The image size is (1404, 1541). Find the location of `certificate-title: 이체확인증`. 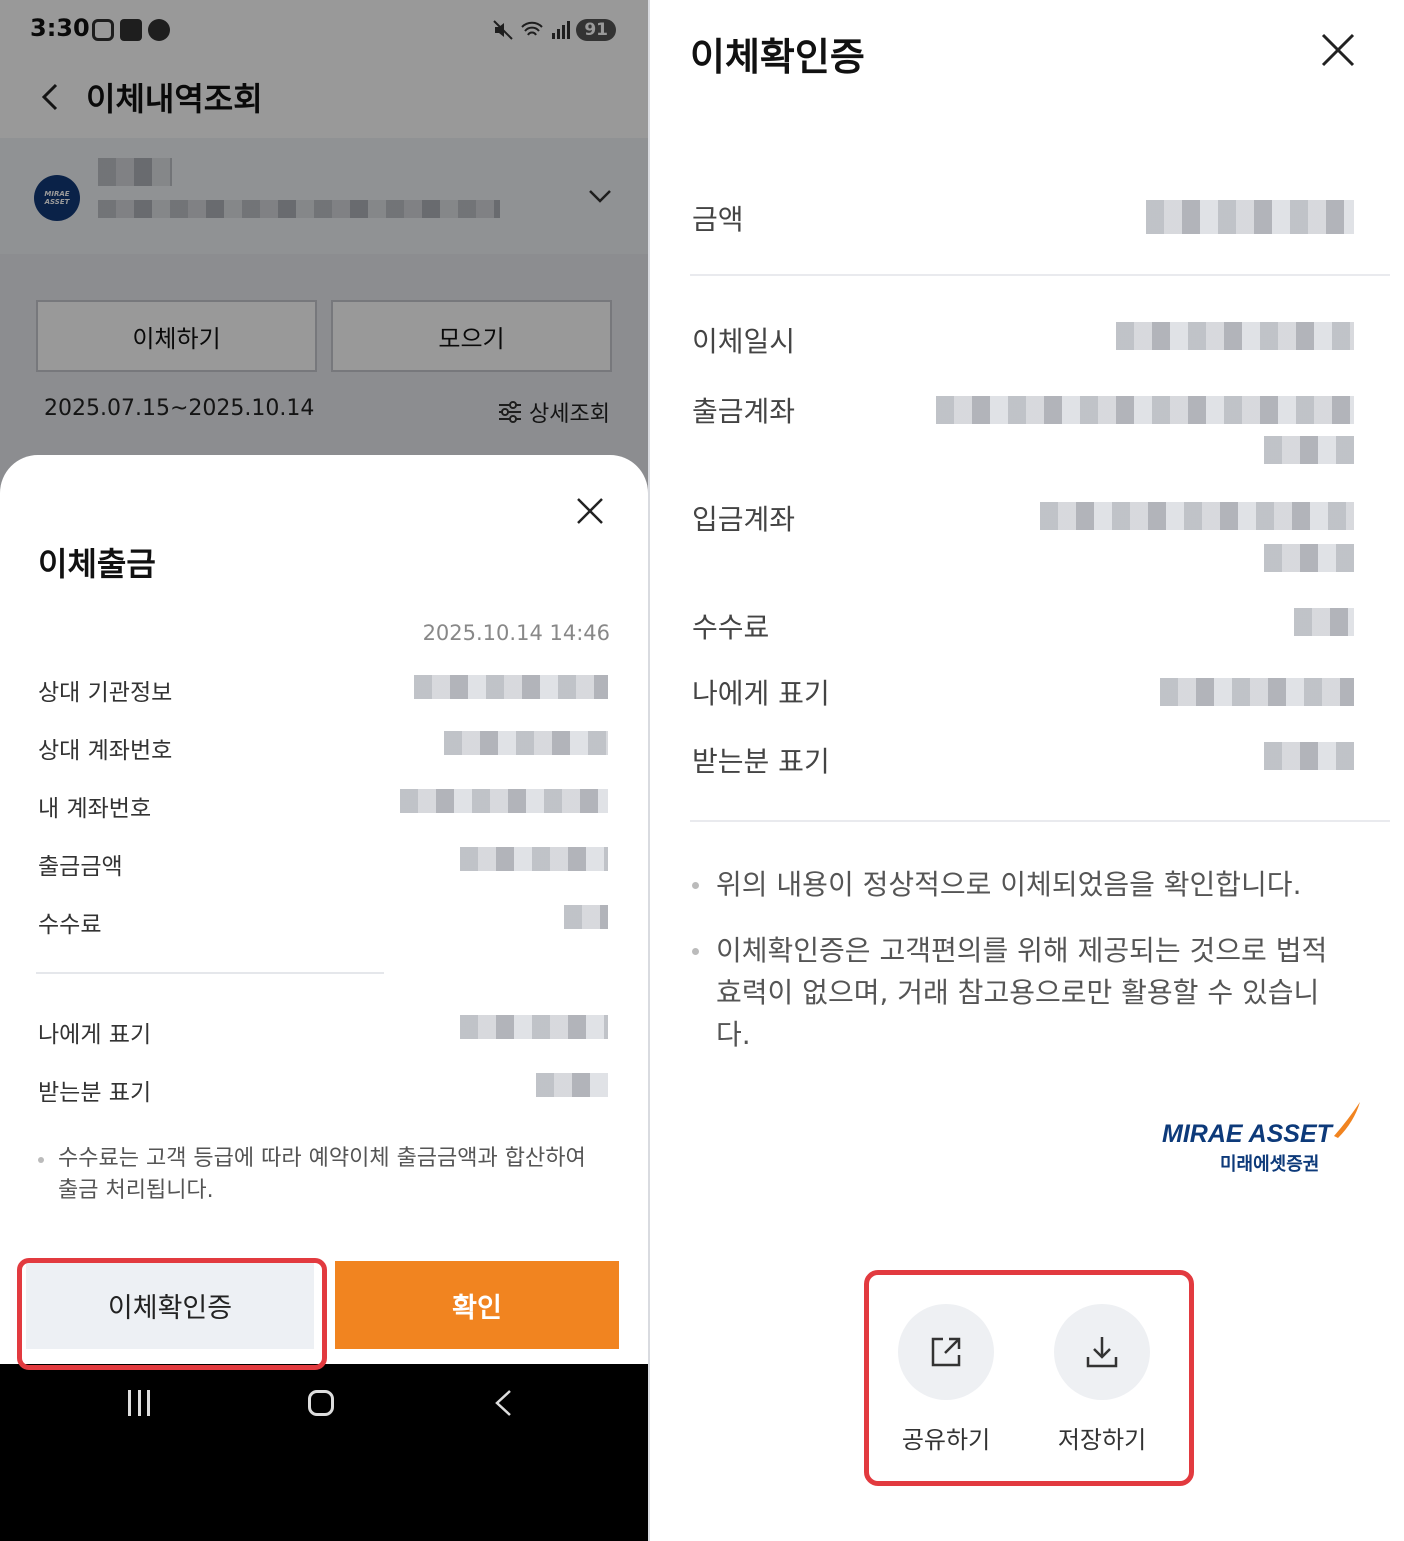

certificate-title: 이체확인증 is located at coordinates (777, 57).